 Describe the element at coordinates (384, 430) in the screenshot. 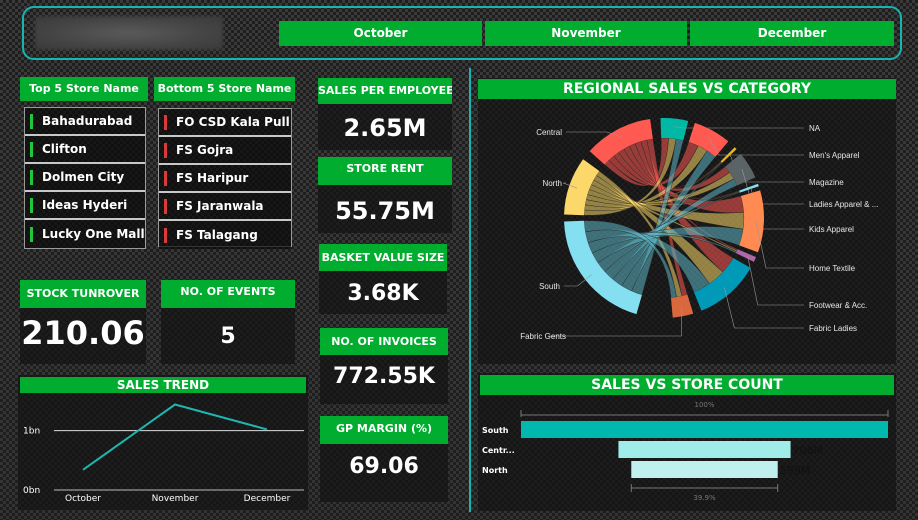

I see `gp-margin-label: GP MARGIN (%)` at that location.